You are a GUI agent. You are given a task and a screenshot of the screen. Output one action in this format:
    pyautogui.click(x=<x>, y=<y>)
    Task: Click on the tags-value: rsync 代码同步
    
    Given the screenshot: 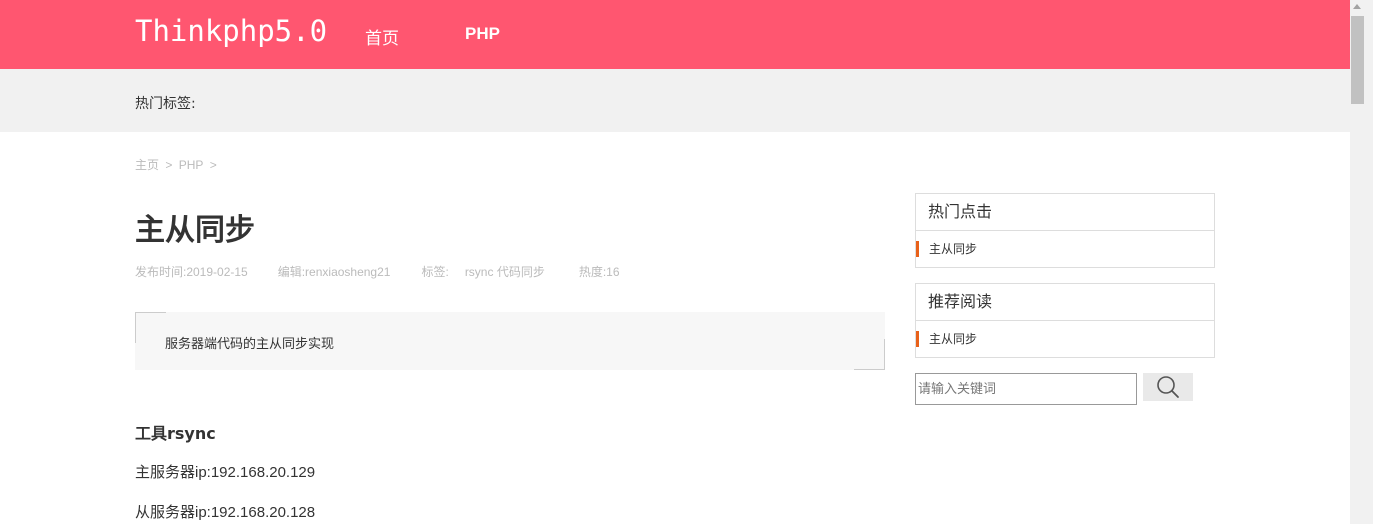 What is the action you would take?
    pyautogui.click(x=505, y=271)
    